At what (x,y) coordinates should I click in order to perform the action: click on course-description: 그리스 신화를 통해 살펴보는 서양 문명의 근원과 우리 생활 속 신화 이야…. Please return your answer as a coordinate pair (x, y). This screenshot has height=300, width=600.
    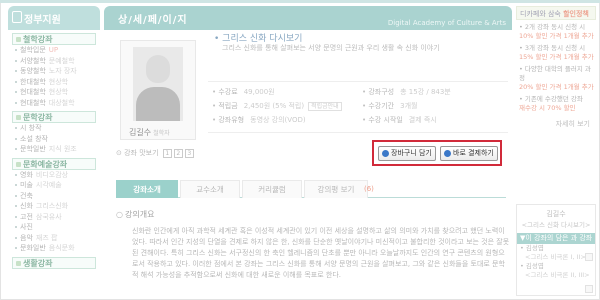
    Looking at the image, I should click on (331, 48).